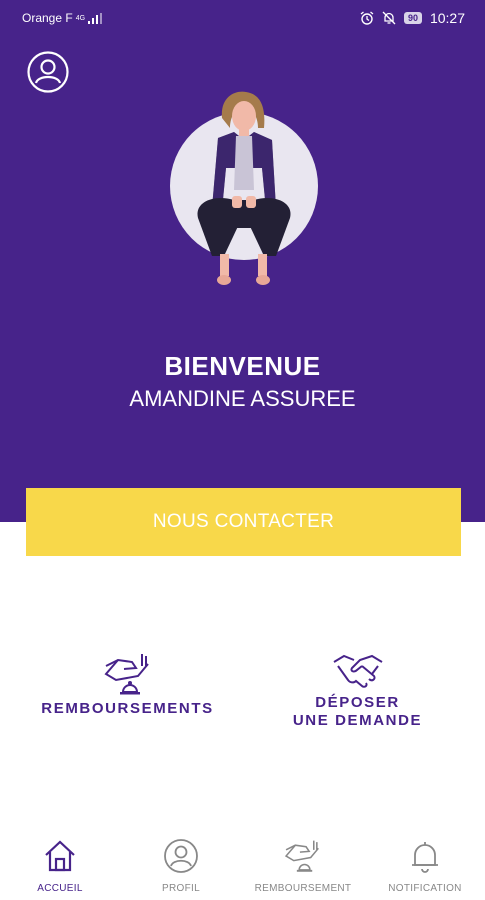 This screenshot has height=900, width=485. I want to click on bell-icon, so click(425, 857).